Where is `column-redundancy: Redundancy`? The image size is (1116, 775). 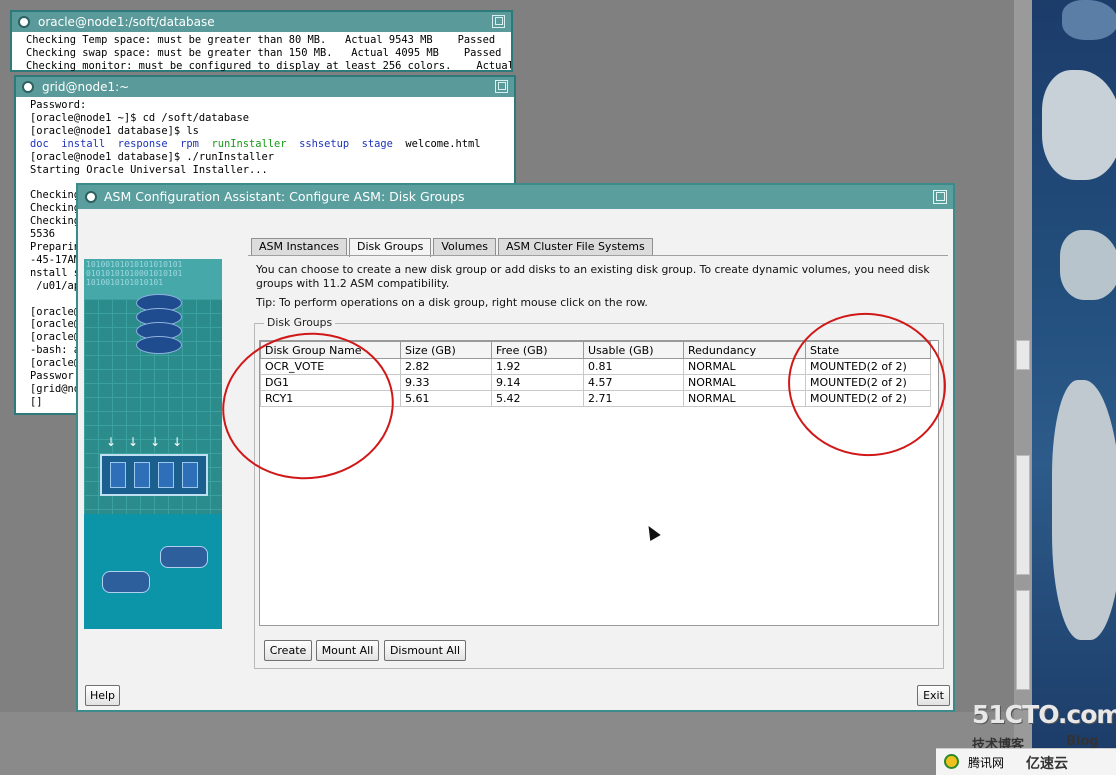 column-redundancy: Redundancy is located at coordinates (744, 350).